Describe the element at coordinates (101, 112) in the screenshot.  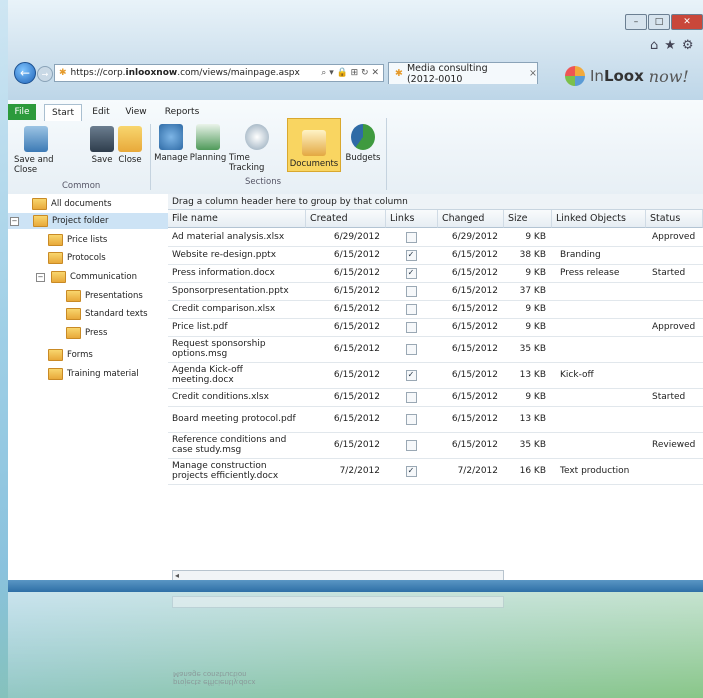
I see `tab-edit: Edit` at that location.